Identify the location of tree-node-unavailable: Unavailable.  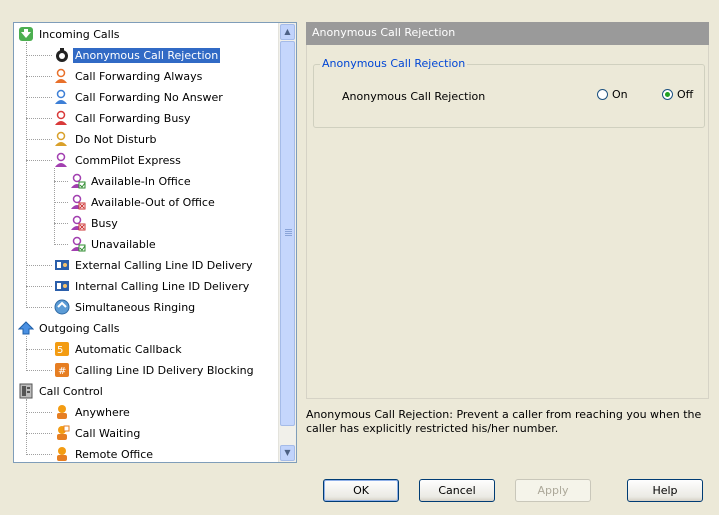
(114, 244).